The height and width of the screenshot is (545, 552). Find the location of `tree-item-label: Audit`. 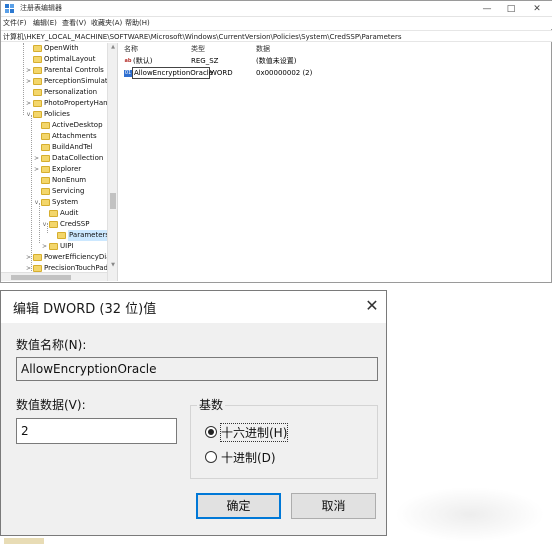

tree-item-label: Audit is located at coordinates (69, 213).